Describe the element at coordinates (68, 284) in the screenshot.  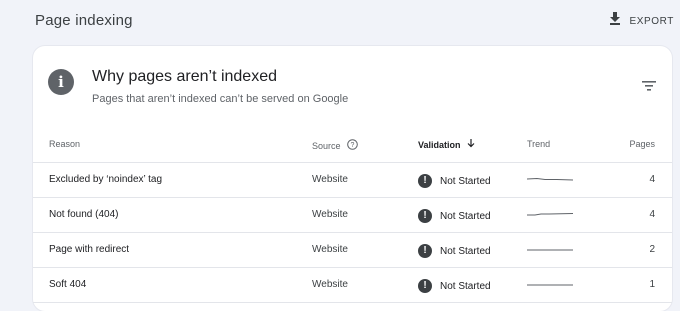
I see `row-reason: Soft 404` at that location.